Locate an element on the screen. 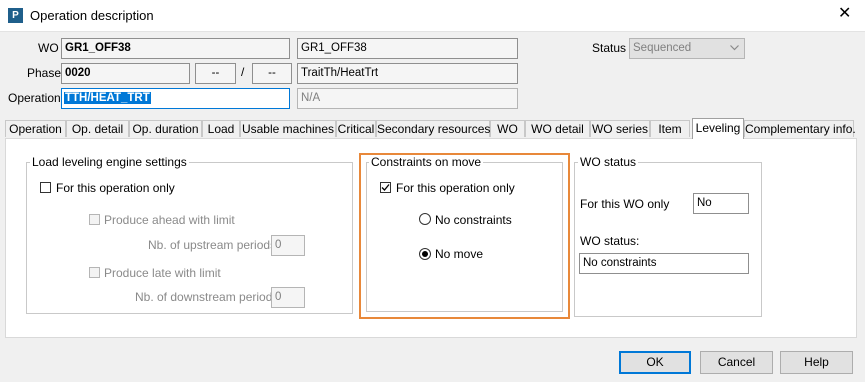 This screenshot has width=865, height=382. phase-field: 0020 is located at coordinates (125, 73).